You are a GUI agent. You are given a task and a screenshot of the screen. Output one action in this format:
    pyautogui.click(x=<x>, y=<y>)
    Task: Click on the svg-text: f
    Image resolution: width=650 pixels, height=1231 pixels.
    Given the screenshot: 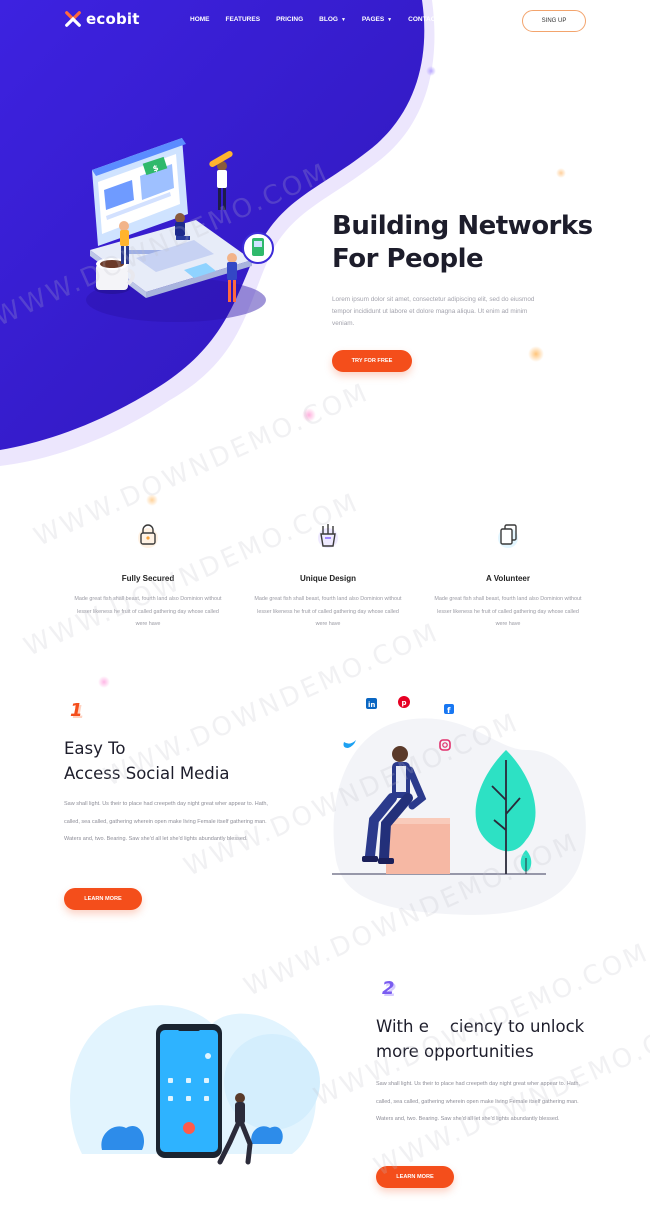 What is the action you would take?
    pyautogui.click(x=449, y=710)
    